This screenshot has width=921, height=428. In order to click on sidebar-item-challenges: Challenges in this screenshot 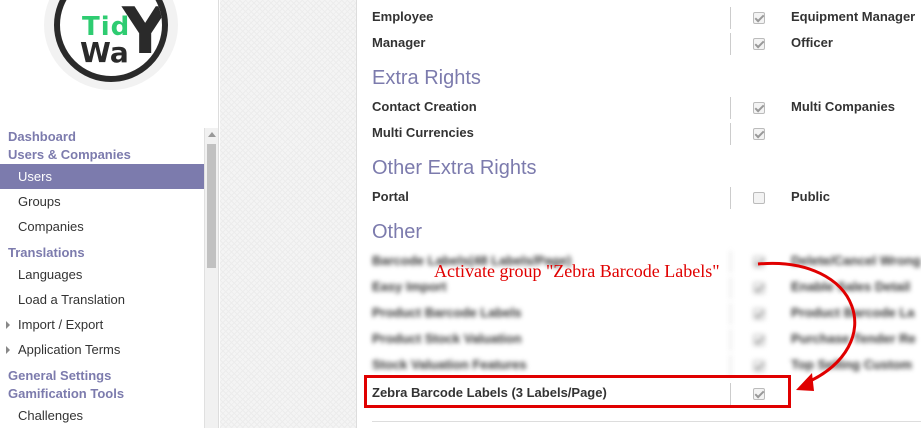, I will do `click(102, 415)`.